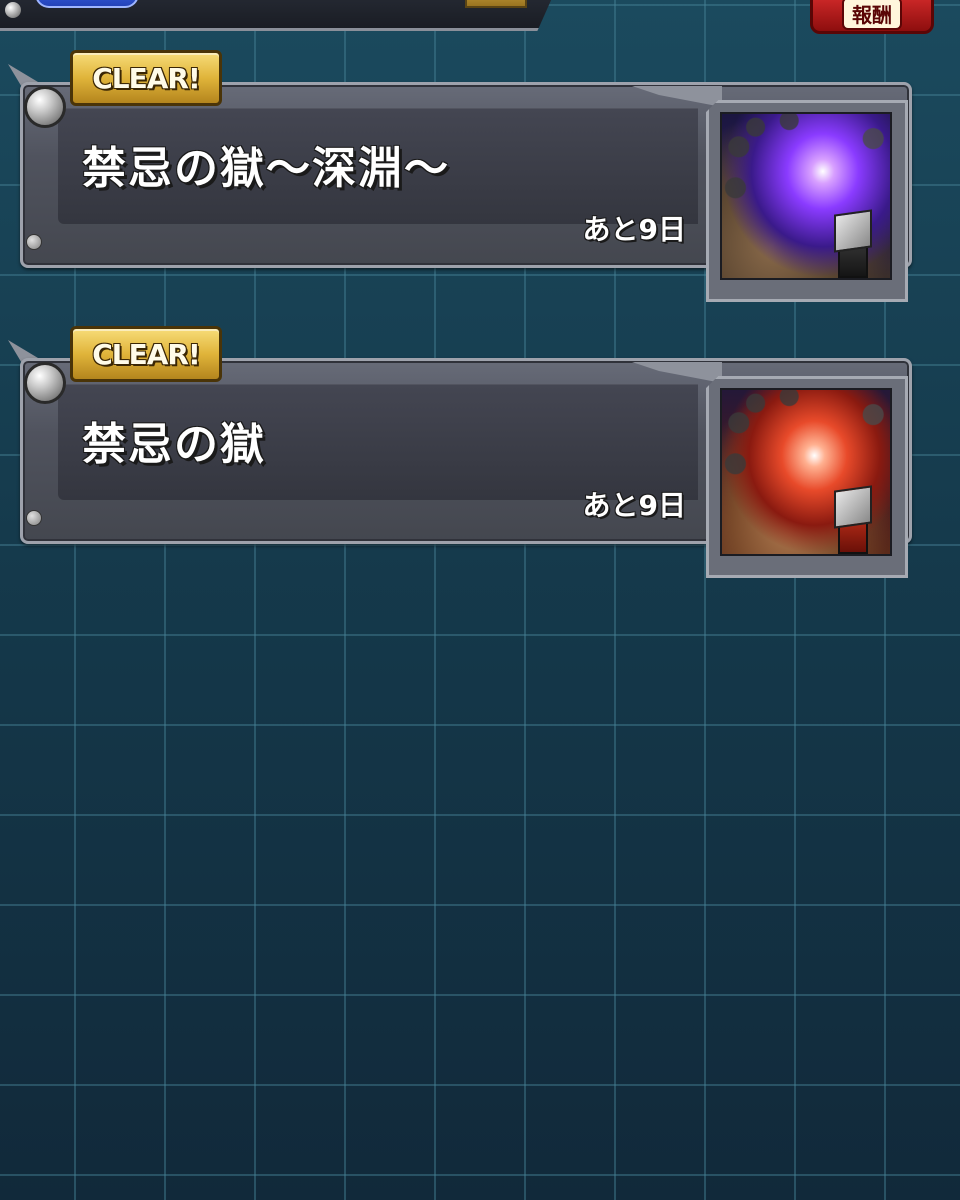 Image resolution: width=960 pixels, height=1200 pixels. I want to click on top-header-bar, so click(280, 15).